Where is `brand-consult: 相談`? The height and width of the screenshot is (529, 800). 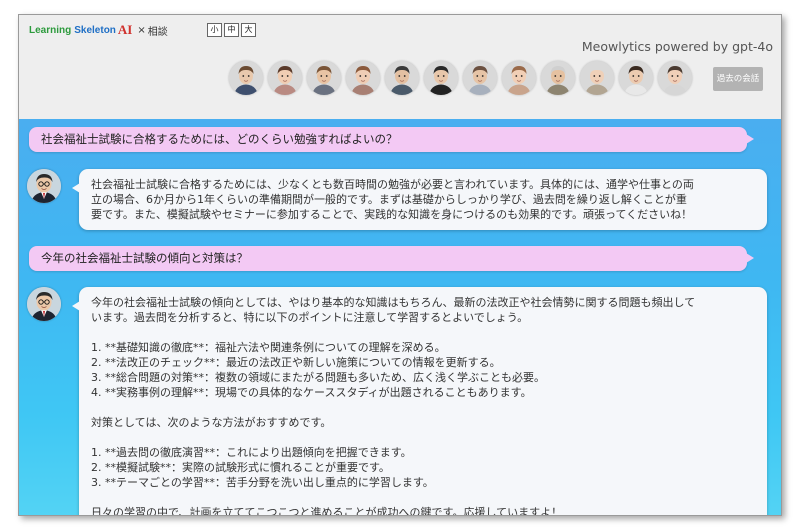
brand-consult: 相談 is located at coordinates (157, 32).